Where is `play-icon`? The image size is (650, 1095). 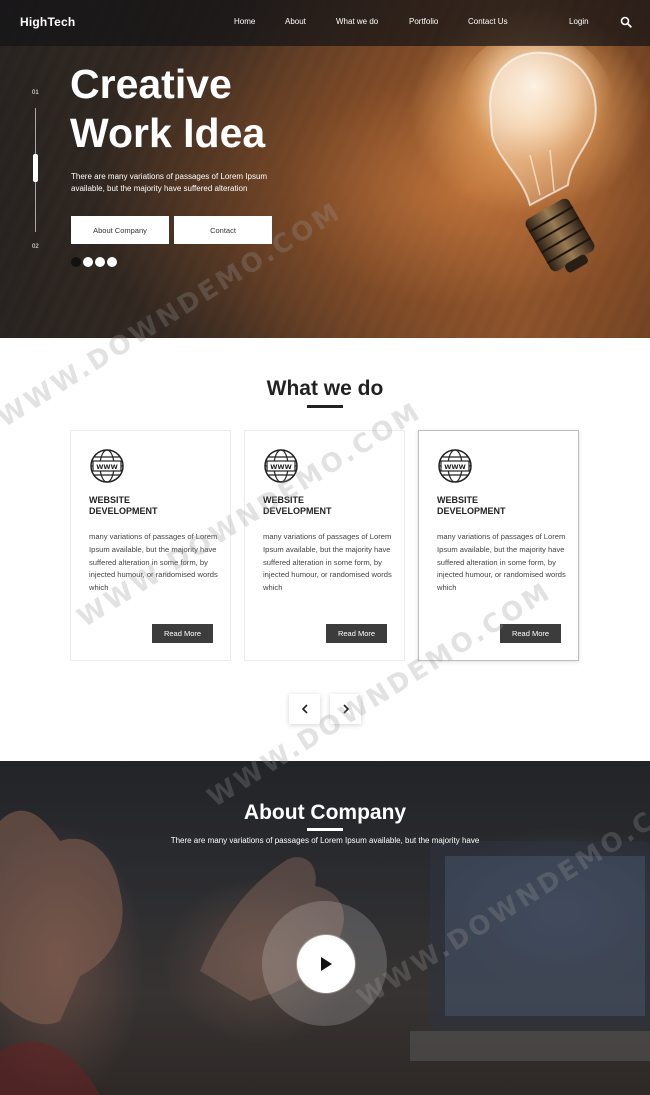 play-icon is located at coordinates (326, 964).